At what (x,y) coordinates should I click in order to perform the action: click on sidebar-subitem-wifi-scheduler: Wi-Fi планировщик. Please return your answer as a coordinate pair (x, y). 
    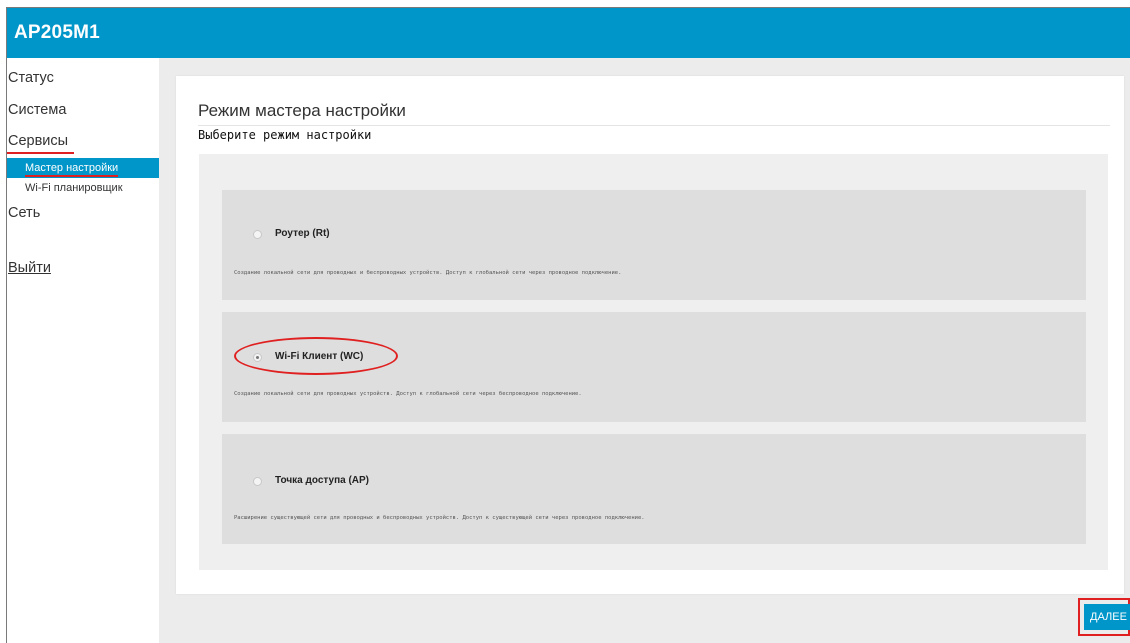
    Looking at the image, I should click on (83, 188).